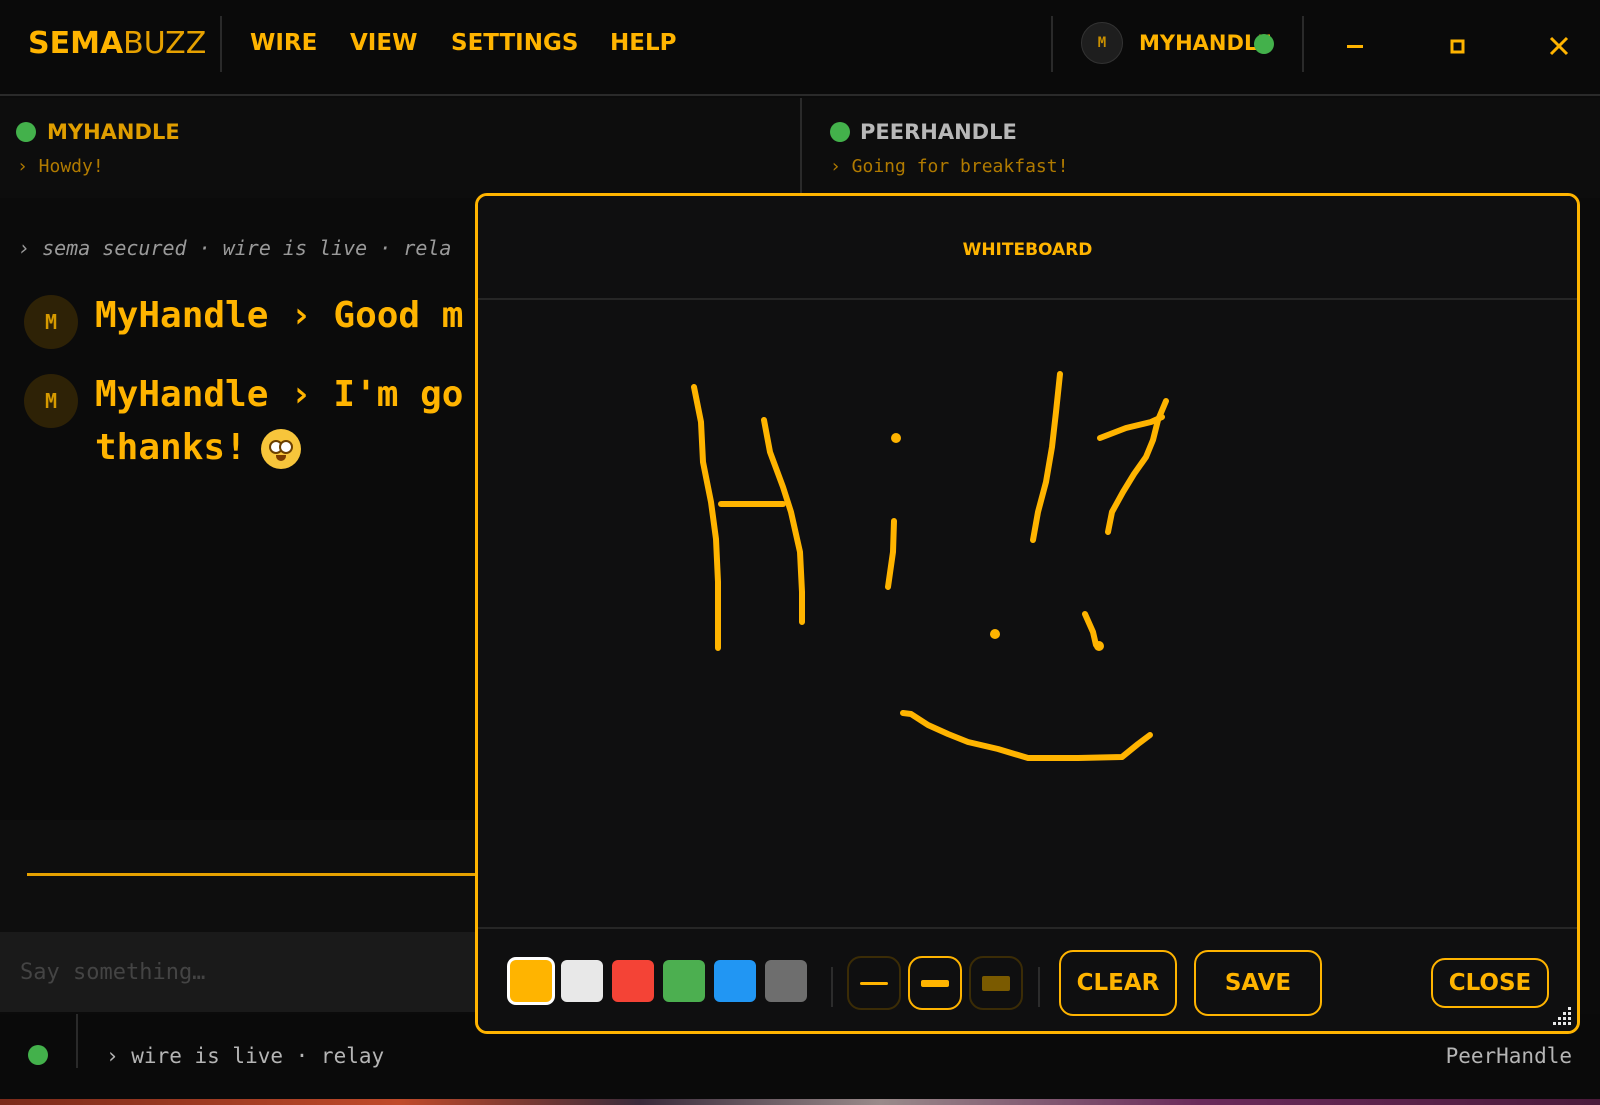 The width and height of the screenshot is (1600, 1105). I want to click on close-window-button, so click(1559, 46).